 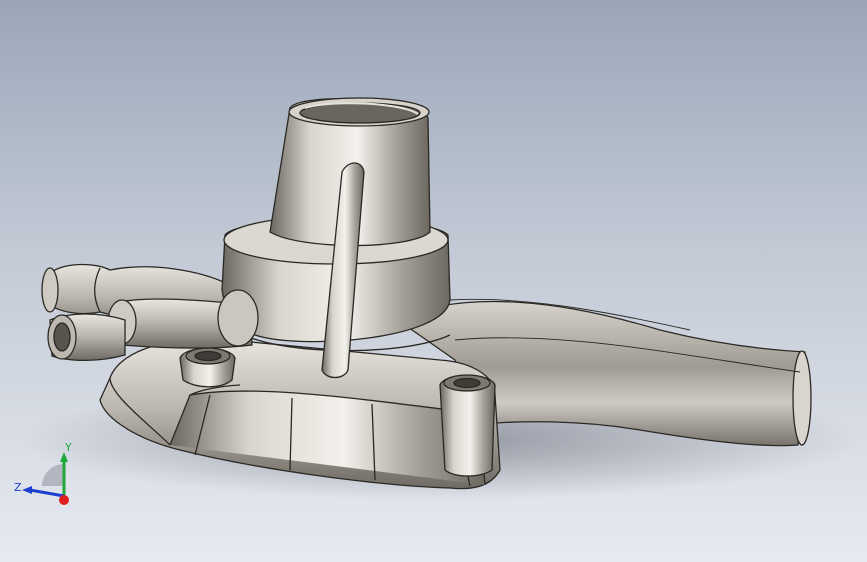 What do you see at coordinates (47, 493) in the screenshot?
I see `triad-z-axis` at bounding box center [47, 493].